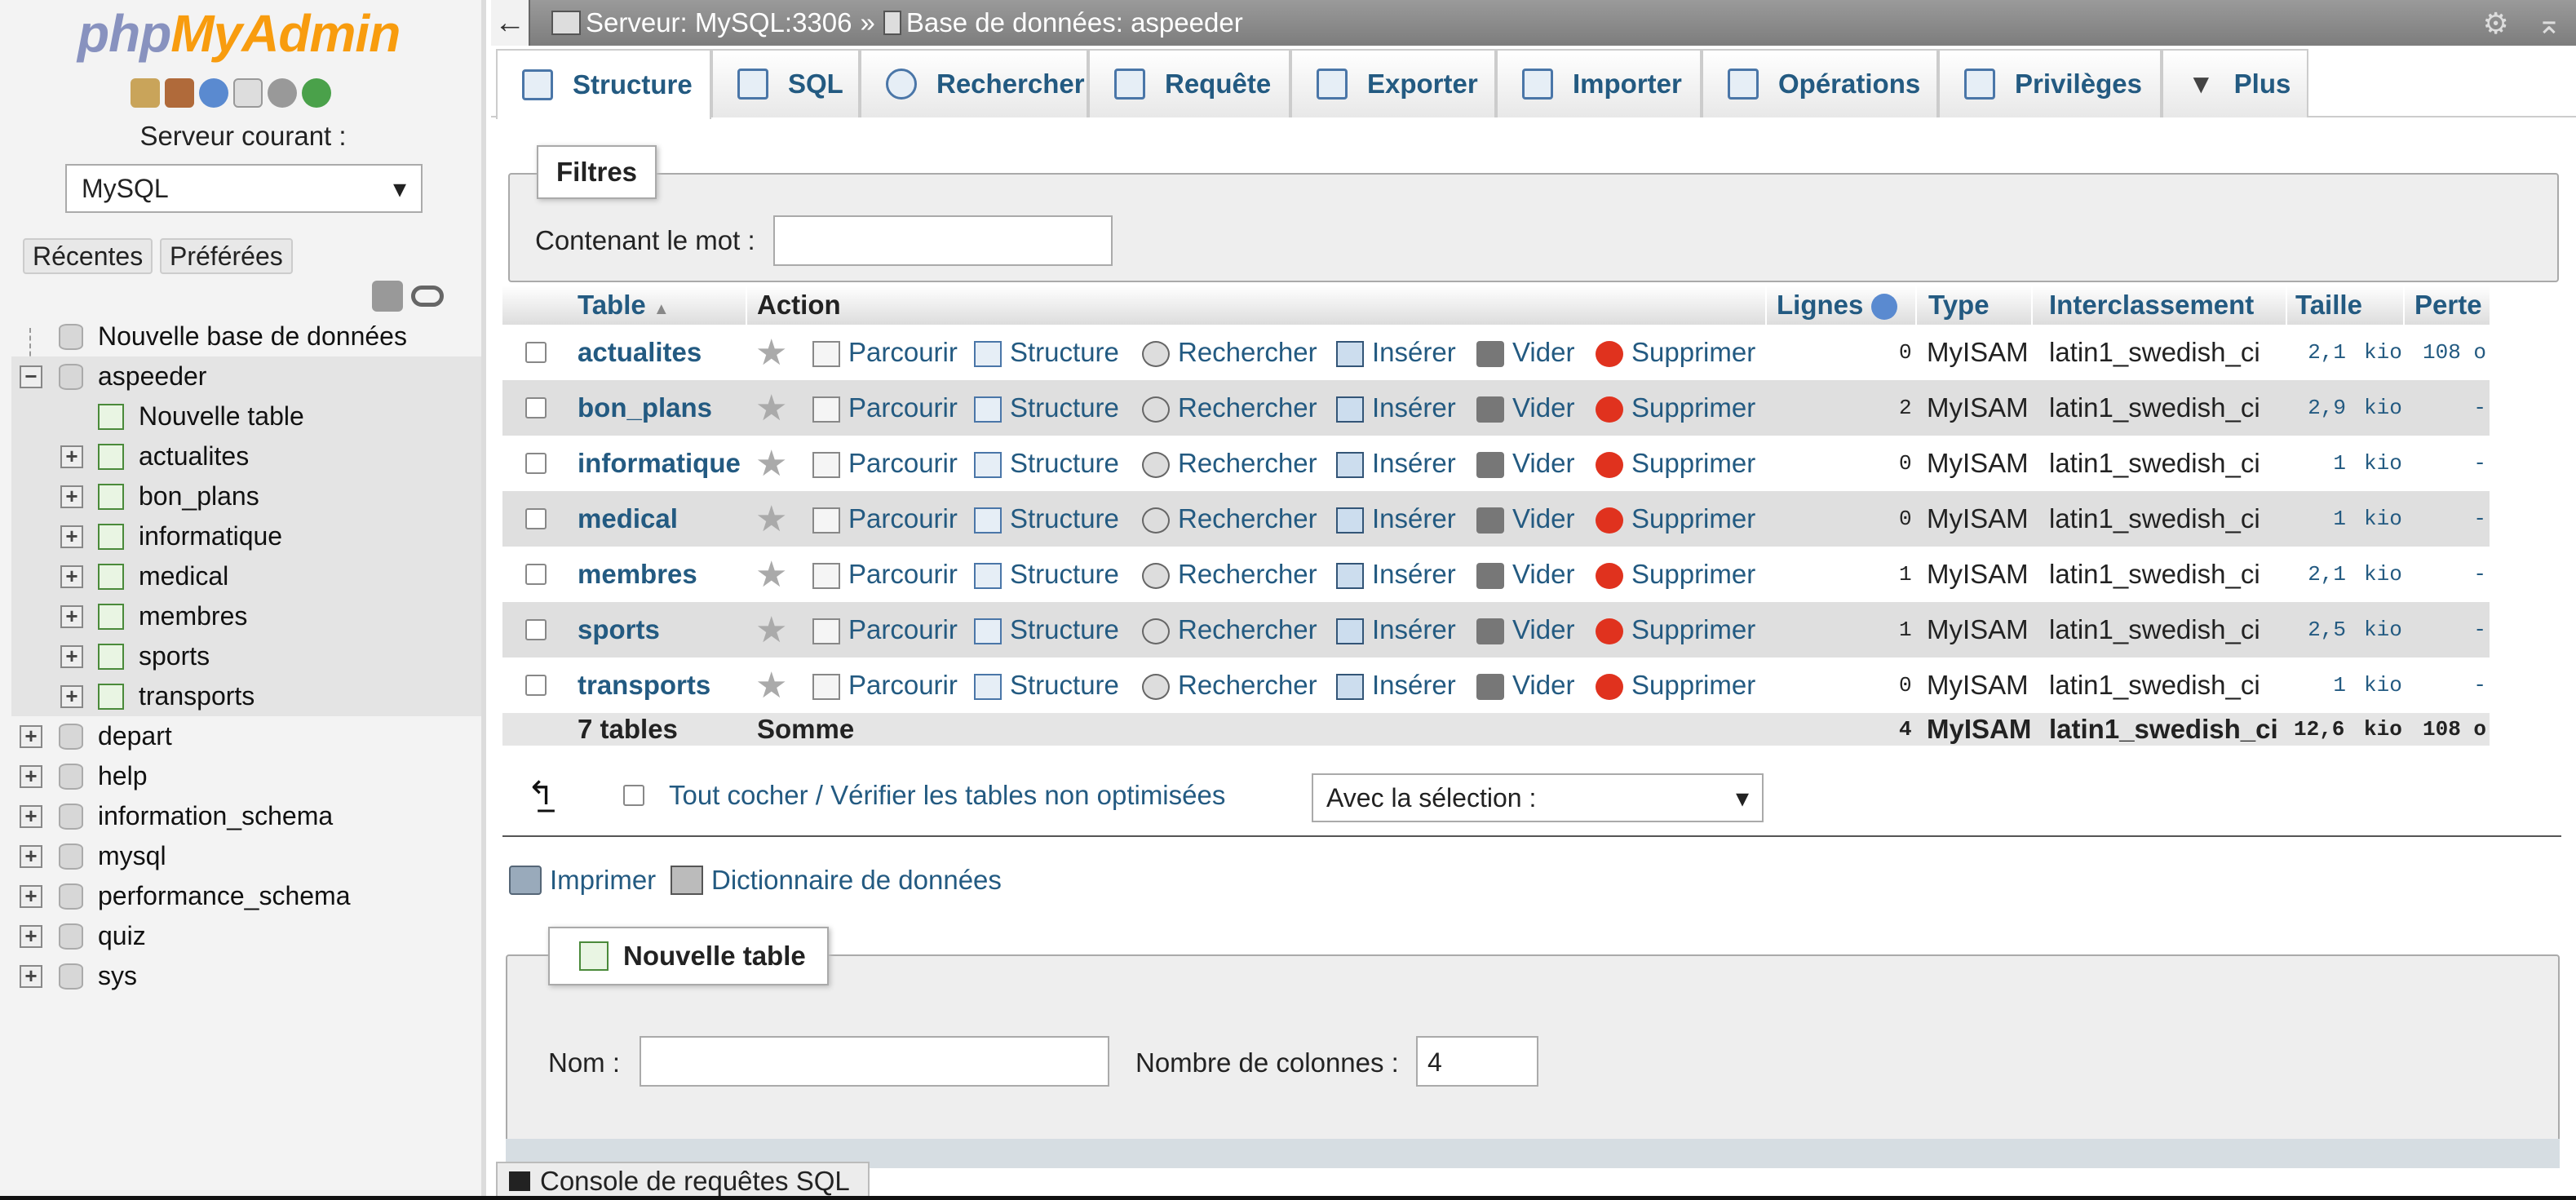 The width and height of the screenshot is (2576, 1200). Describe the element at coordinates (1074, 22) in the screenshot. I see `breadcrumb-database: Base de données: aspeeder` at that location.